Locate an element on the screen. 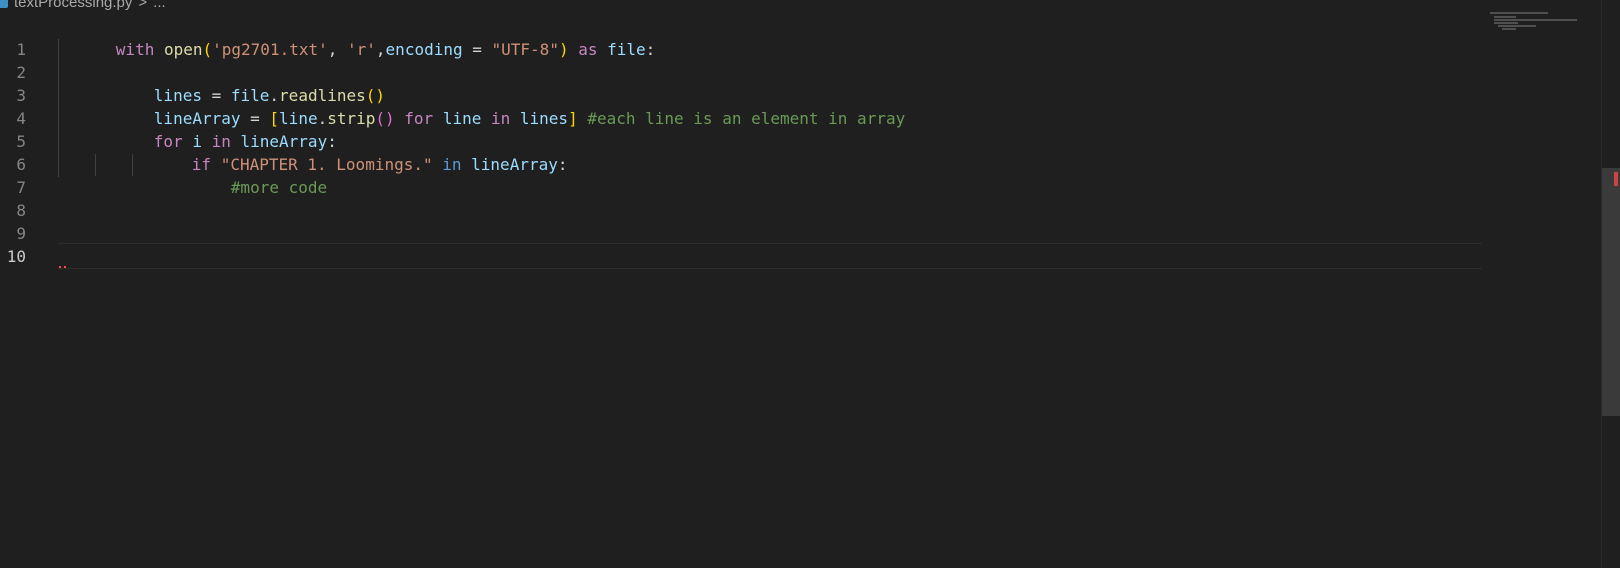  error-squiggle is located at coordinates (62, 265).